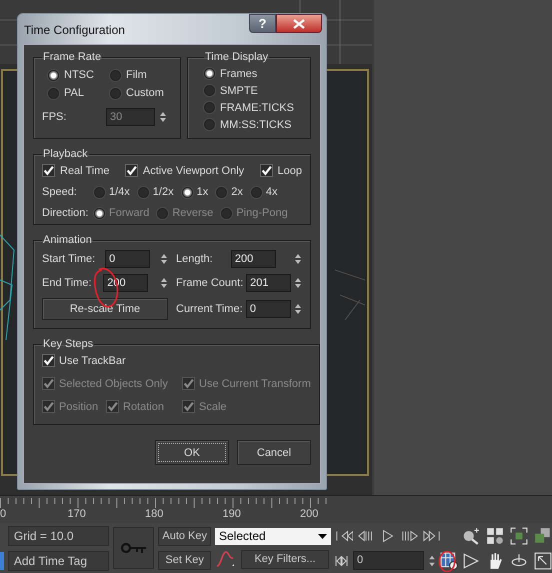 This screenshot has width=552, height=573. Describe the element at coordinates (388, 560) in the screenshot. I see `frame-field: 0` at that location.